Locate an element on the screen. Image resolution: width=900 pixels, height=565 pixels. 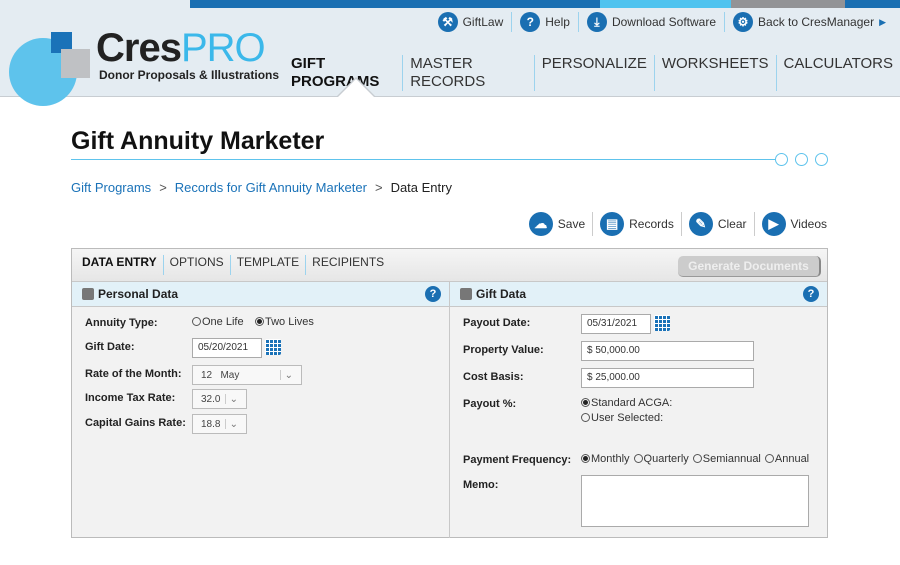
logo: CresPRO is located at coordinates (181, 48).